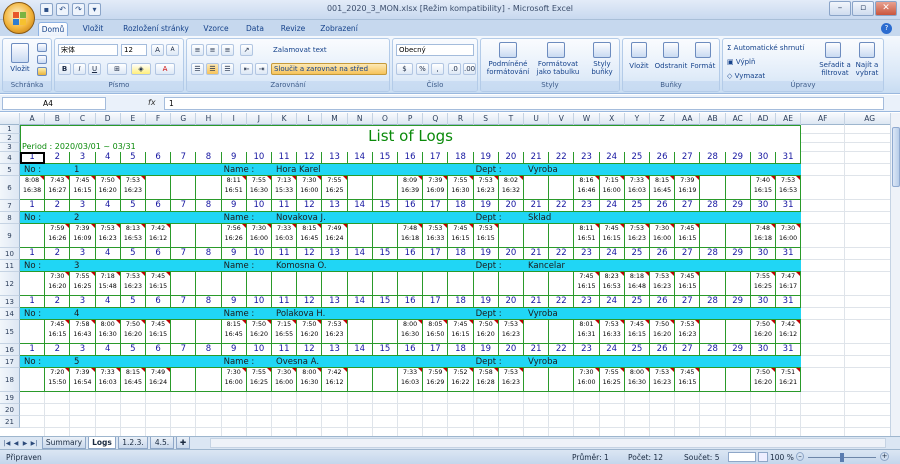 Image resolution: width=900 pixels, height=464 pixels. Describe the element at coordinates (884, 456) in the screenshot. I see `zoom-in-icon: +` at that location.